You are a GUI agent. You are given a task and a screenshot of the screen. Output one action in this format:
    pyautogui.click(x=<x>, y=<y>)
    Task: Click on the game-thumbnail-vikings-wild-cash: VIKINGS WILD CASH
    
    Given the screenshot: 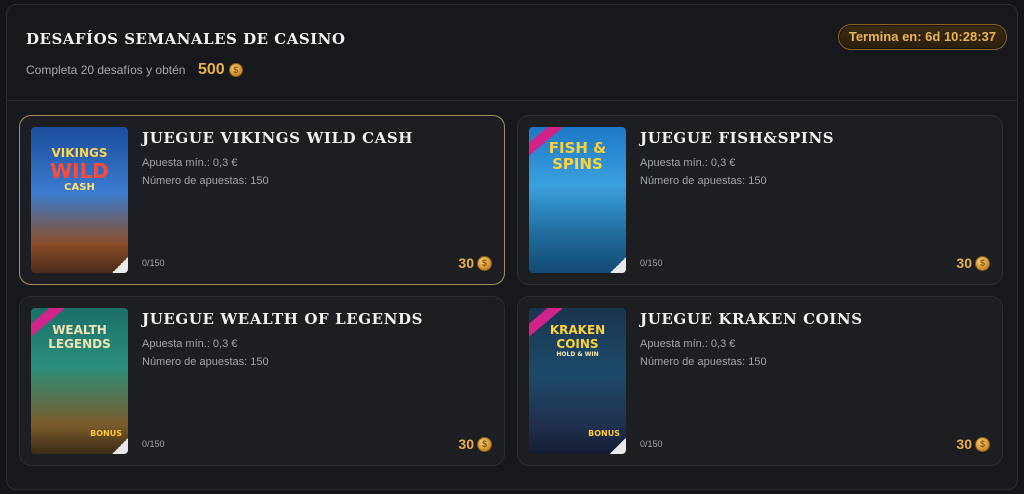 What is the action you would take?
    pyautogui.click(x=79, y=200)
    